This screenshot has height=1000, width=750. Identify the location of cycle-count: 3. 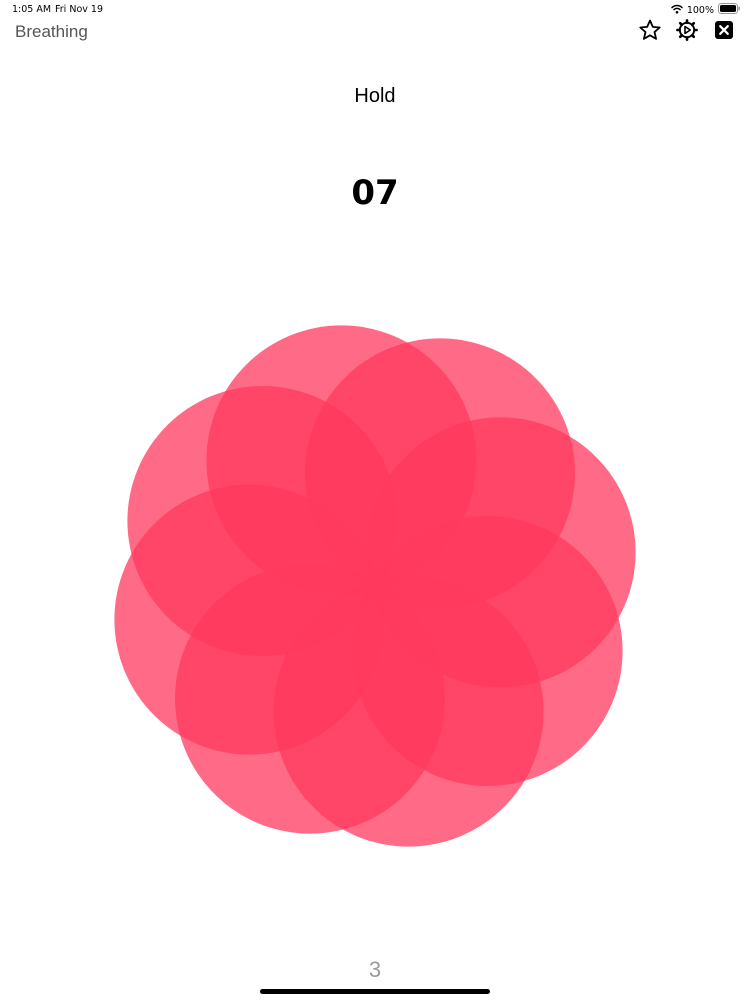
(375, 969).